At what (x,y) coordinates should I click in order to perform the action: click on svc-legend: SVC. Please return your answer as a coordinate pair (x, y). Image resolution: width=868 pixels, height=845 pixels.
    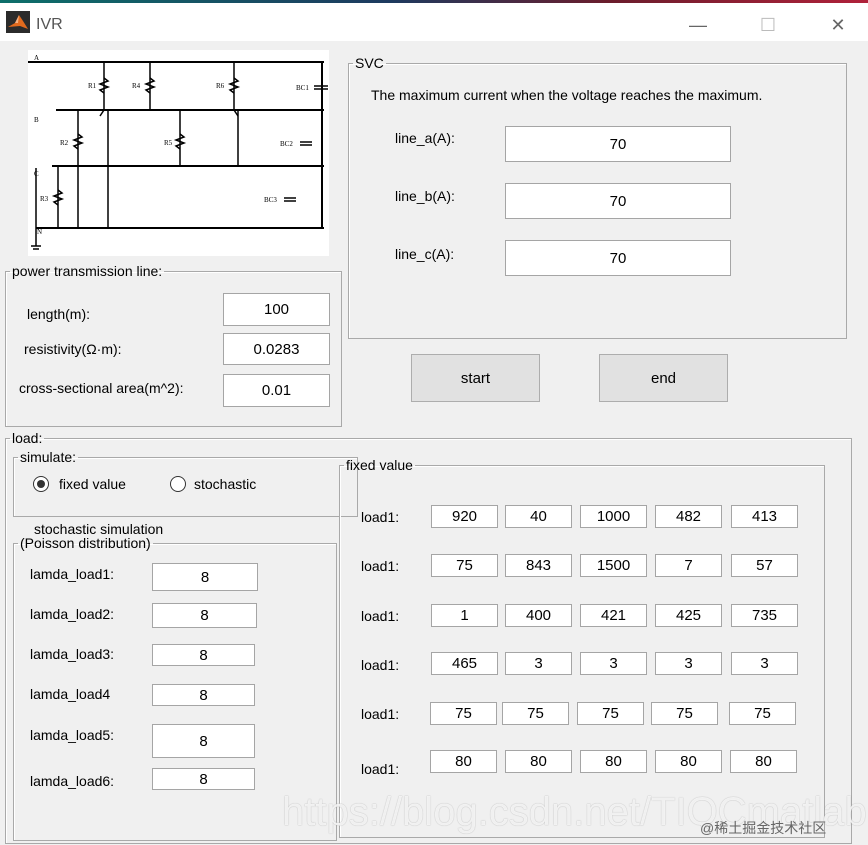
    Looking at the image, I should click on (369, 63).